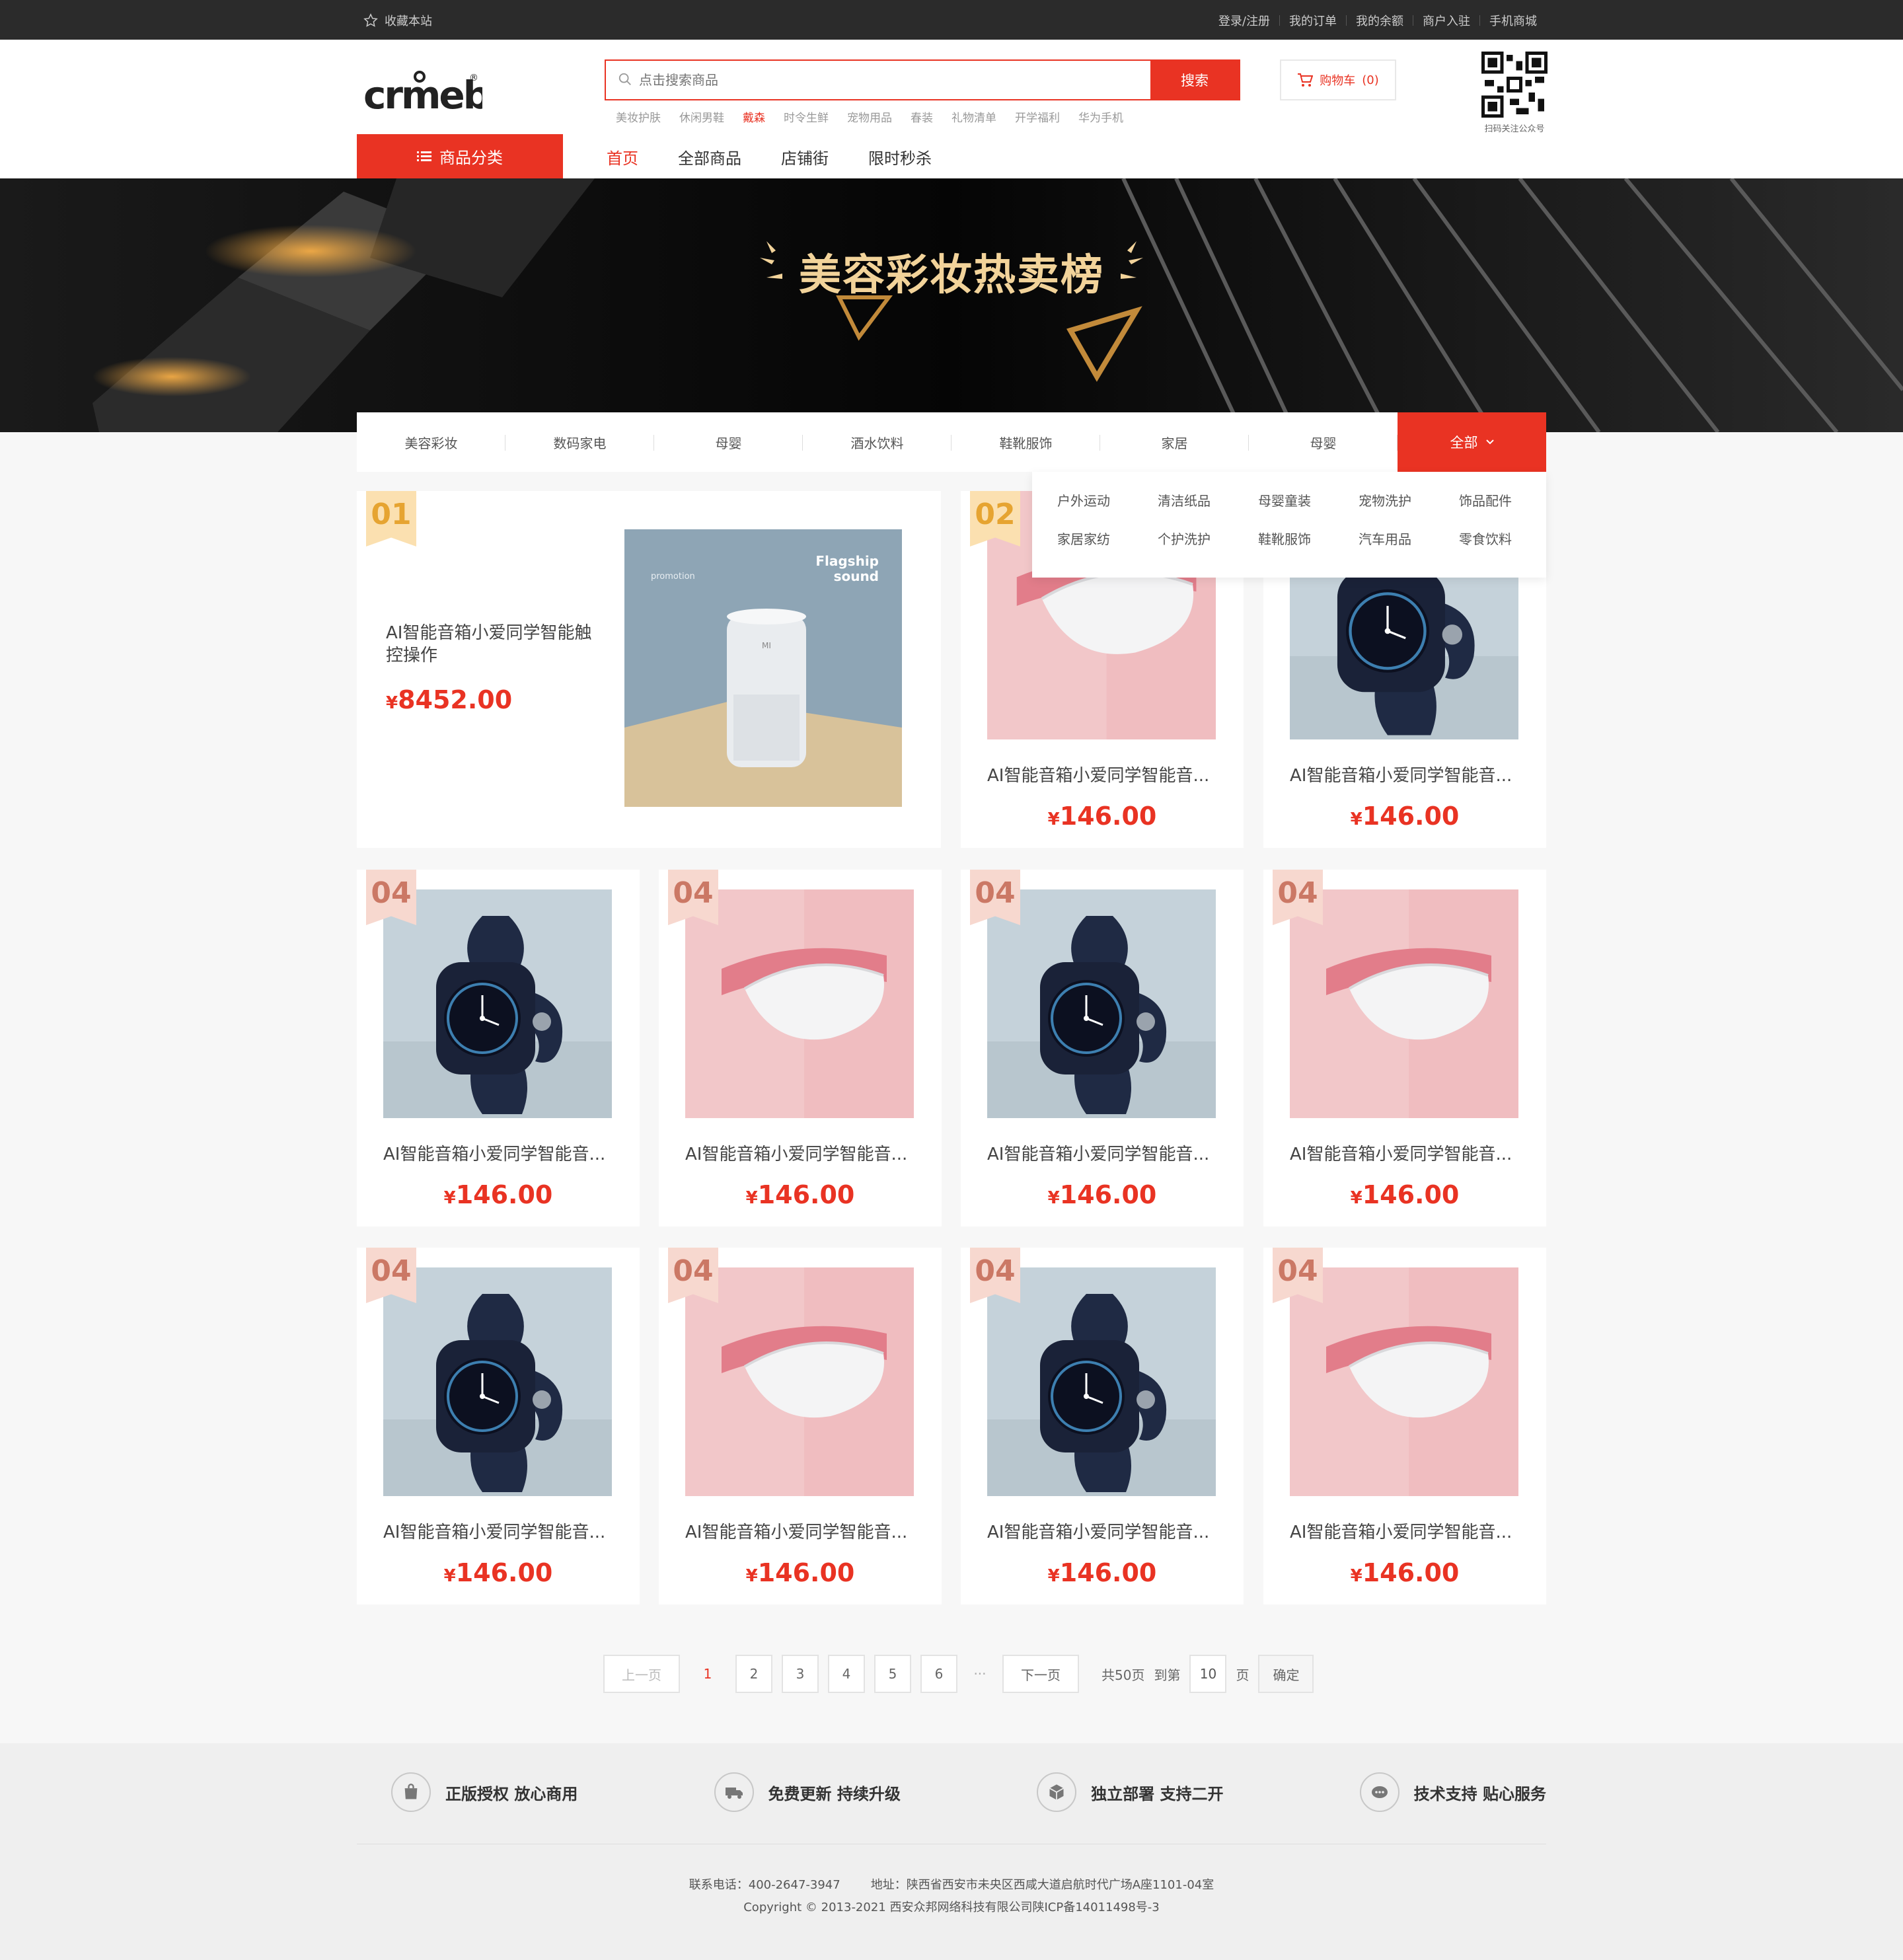  What do you see at coordinates (1038, 116) in the screenshot?
I see `hot-word: 开学福利` at bounding box center [1038, 116].